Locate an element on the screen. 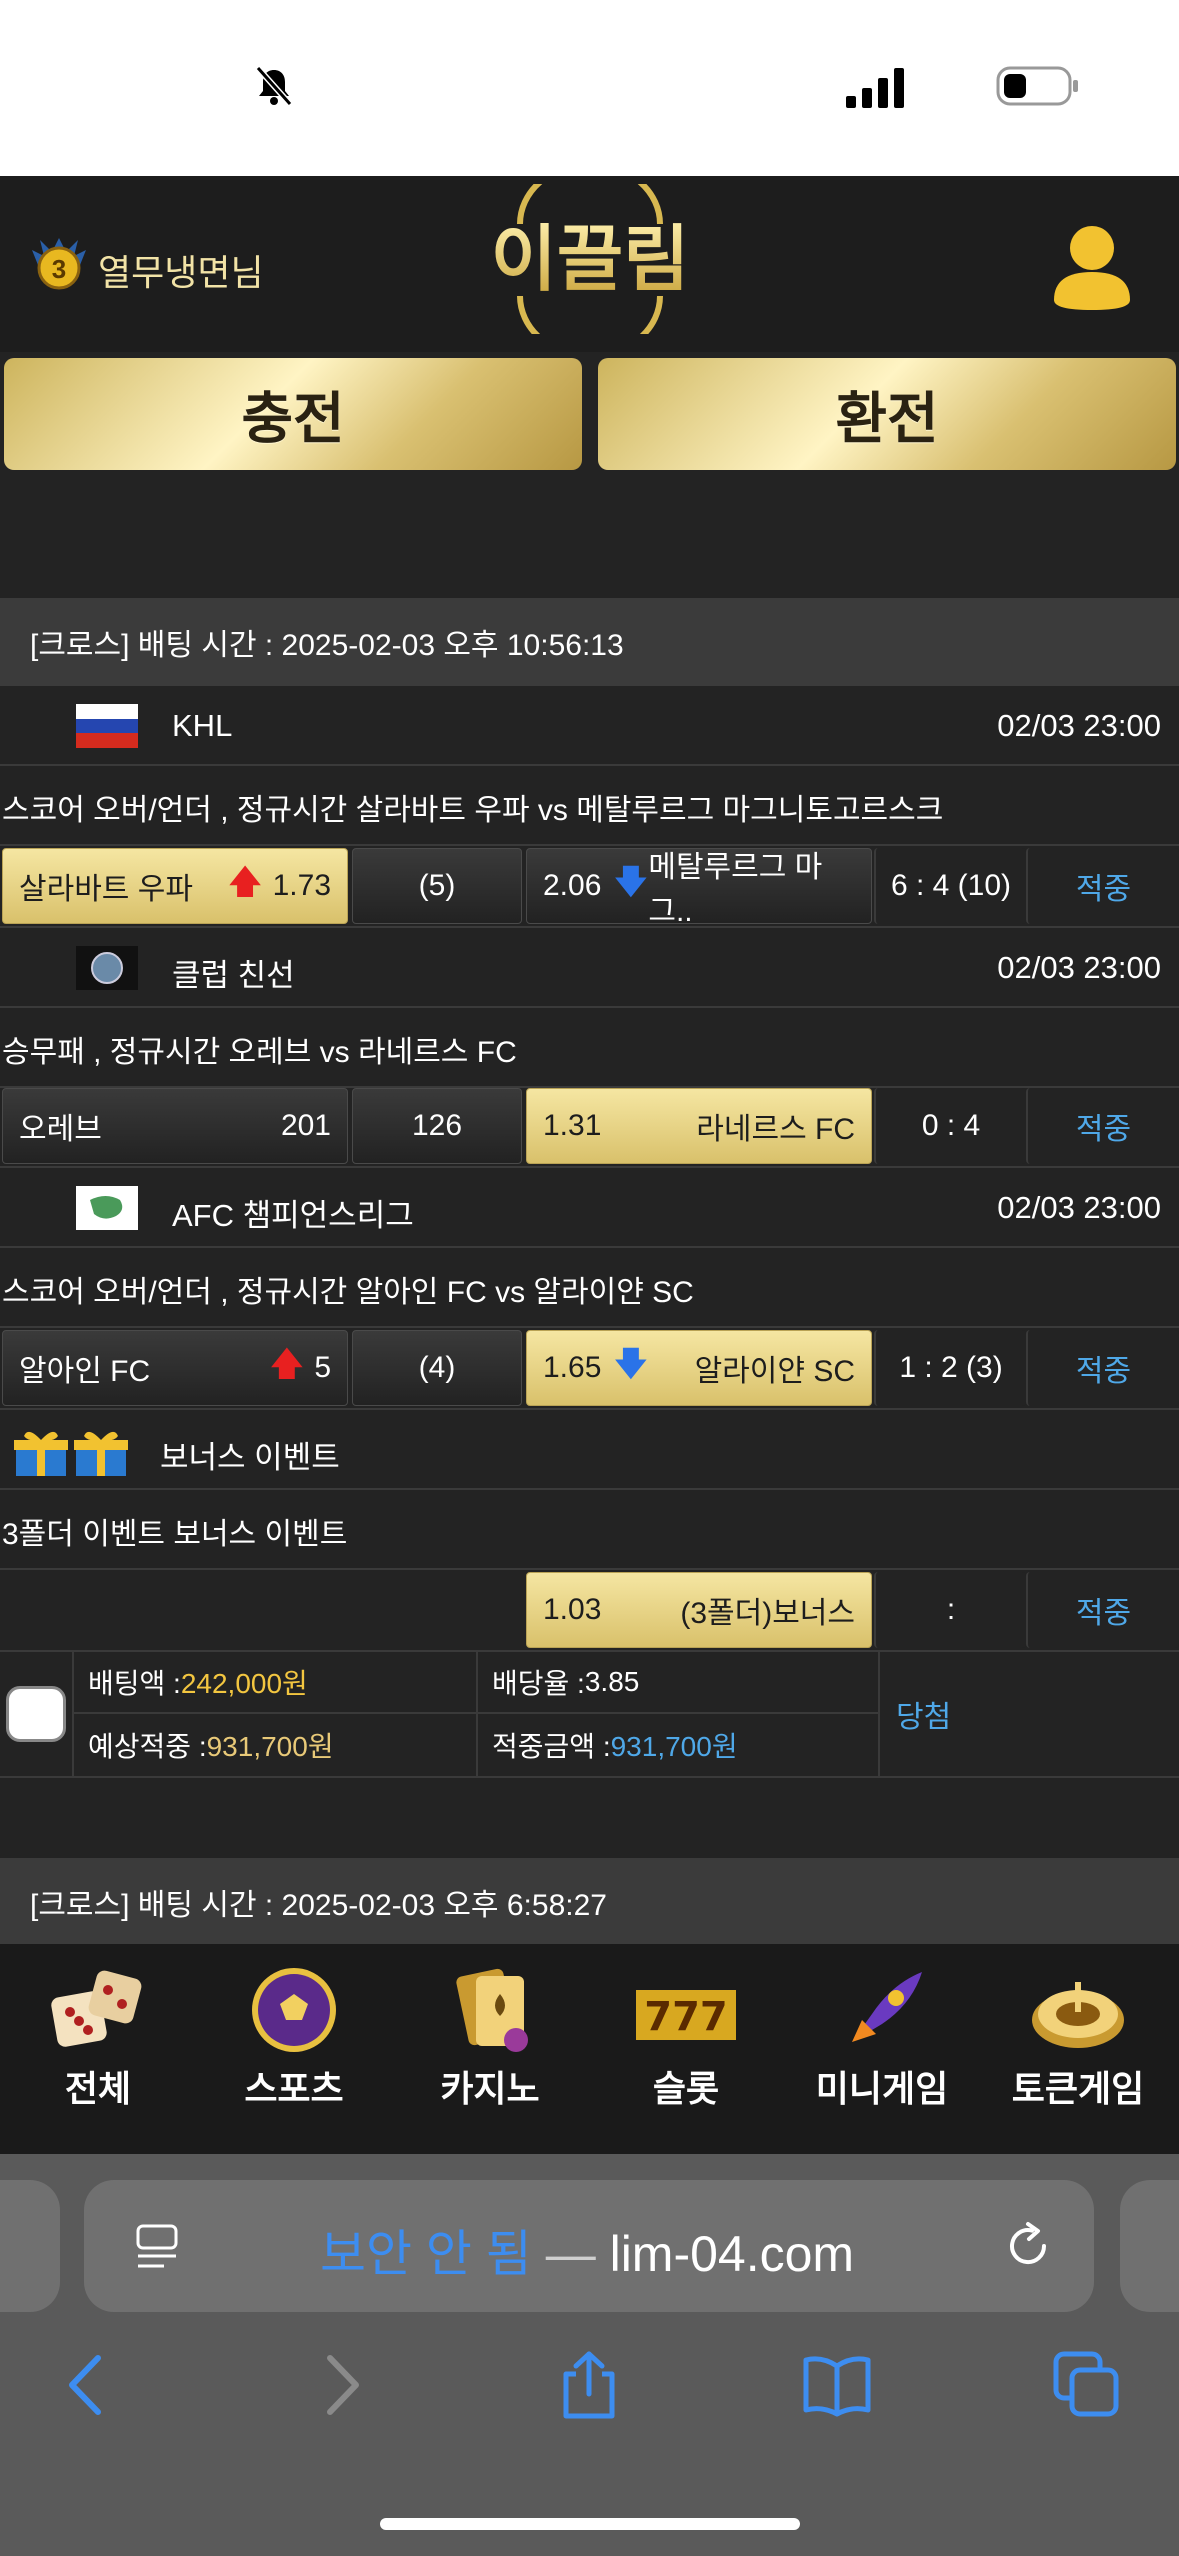  score-cell: 1 : 2 (3) is located at coordinates (950, 1368).